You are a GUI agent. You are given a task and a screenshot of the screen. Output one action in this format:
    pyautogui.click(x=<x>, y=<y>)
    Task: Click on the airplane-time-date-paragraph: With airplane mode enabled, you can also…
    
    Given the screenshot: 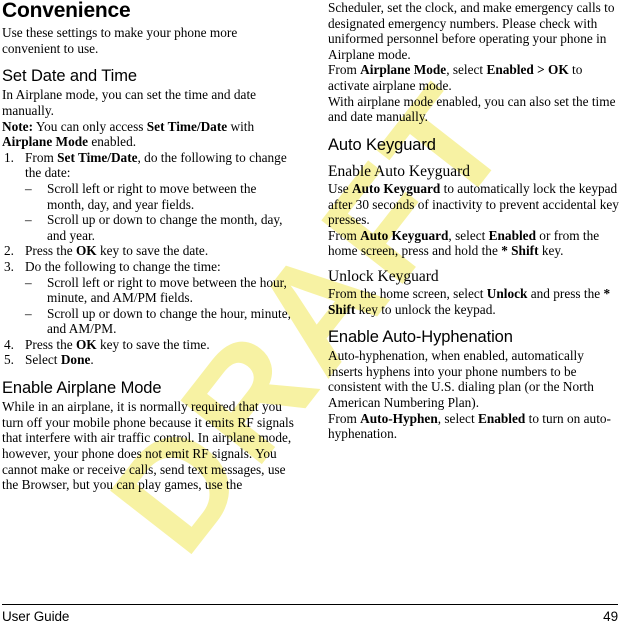 What is the action you would take?
    pyautogui.click(x=472, y=109)
    